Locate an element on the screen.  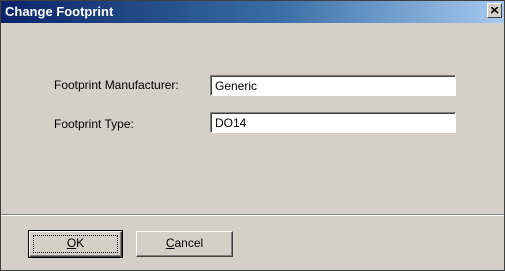
manufacturer-label: Footprint Manufacturer: is located at coordinates (116, 85).